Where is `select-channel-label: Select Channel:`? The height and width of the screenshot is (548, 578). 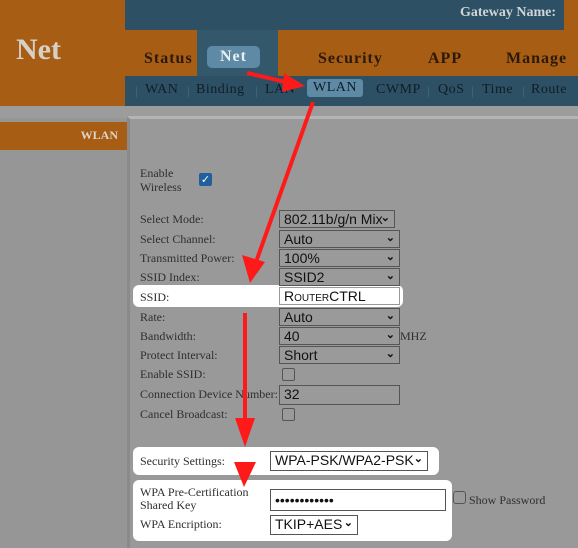 select-channel-label: Select Channel: is located at coordinates (178, 239).